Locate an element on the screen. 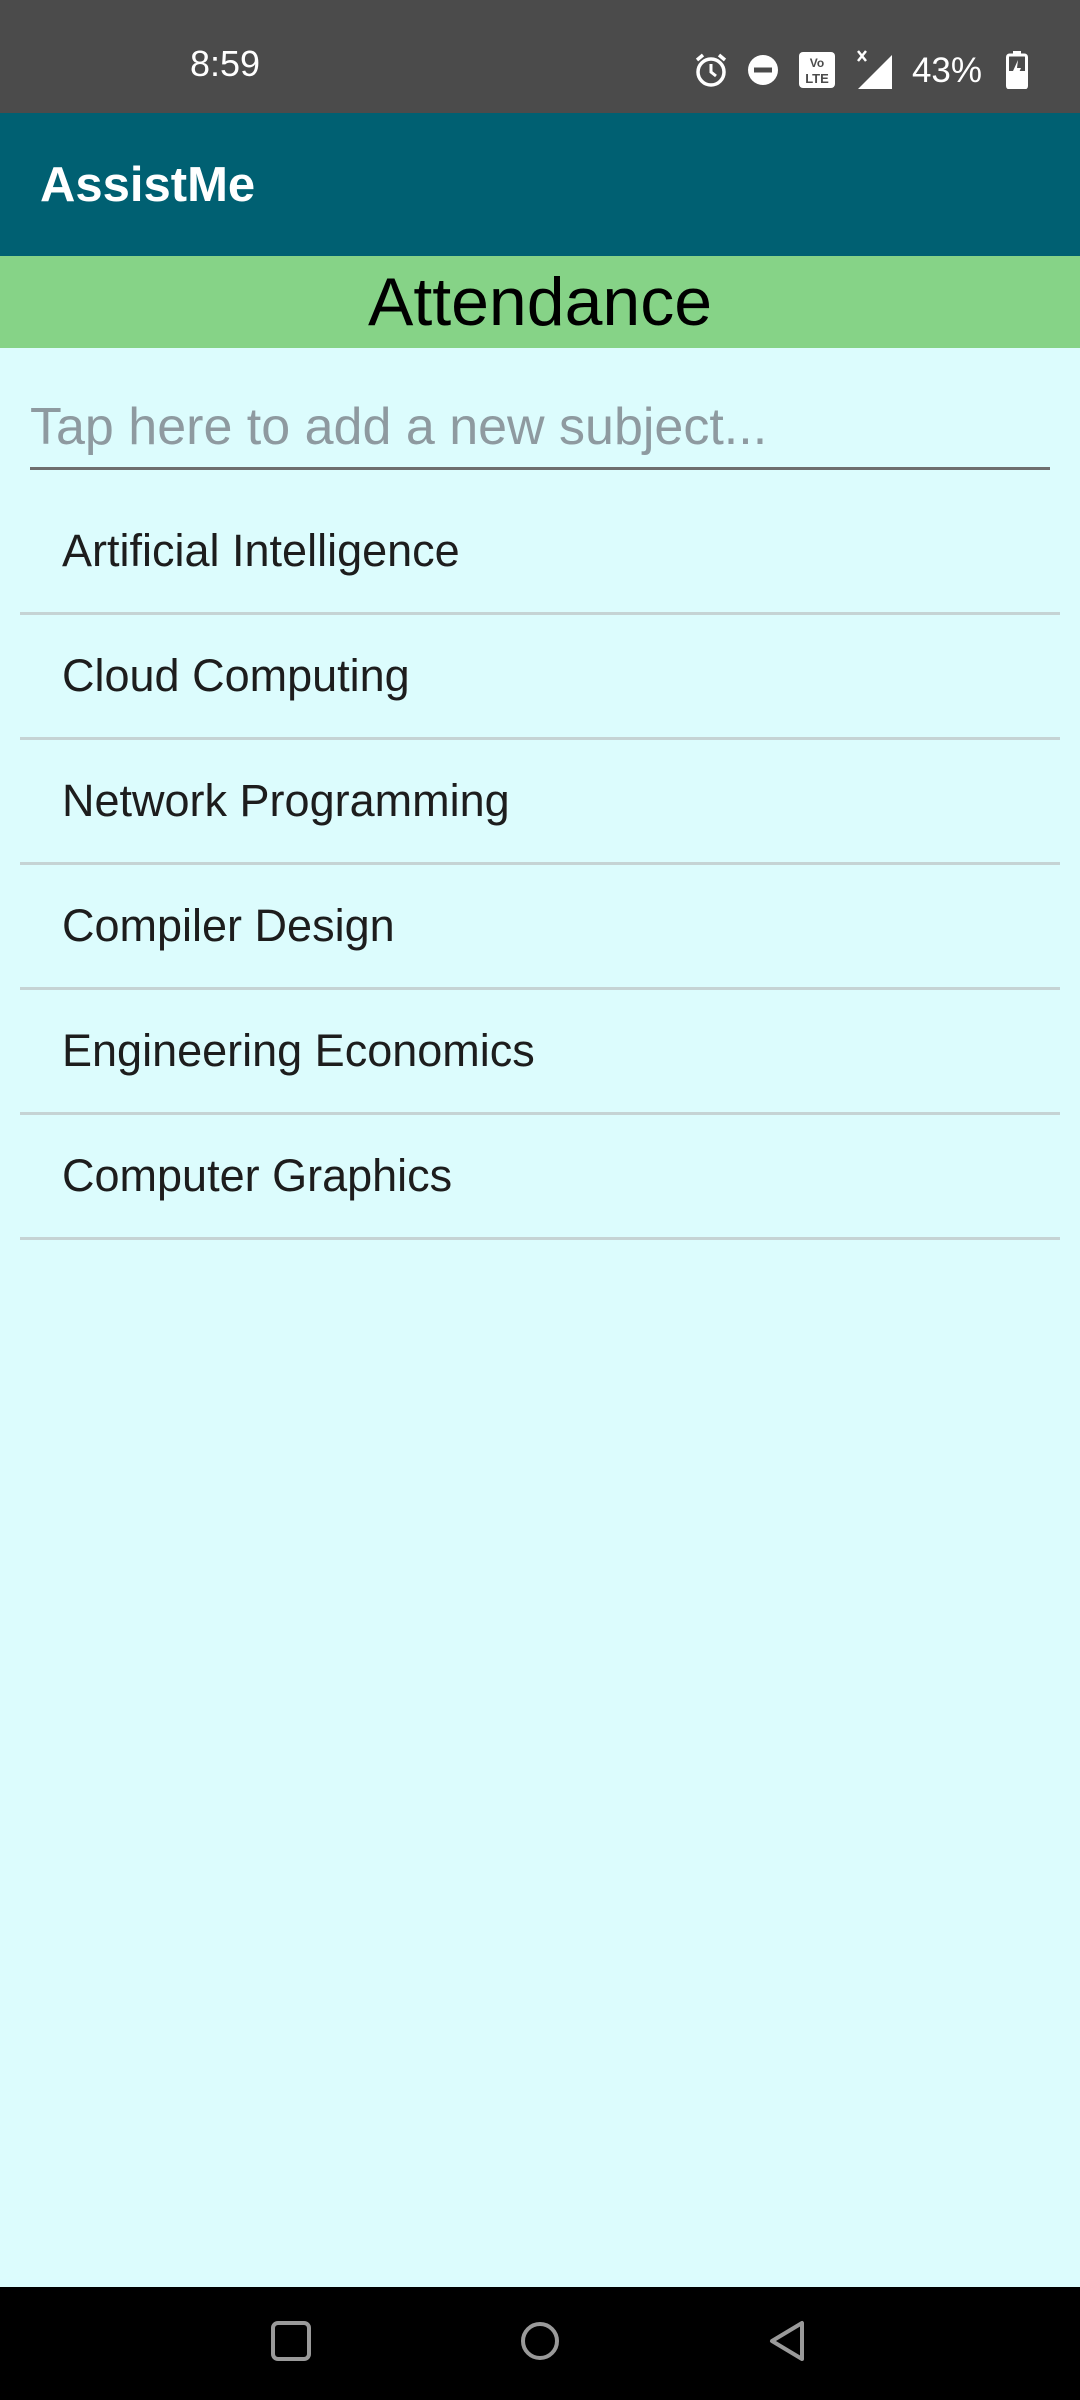 The height and width of the screenshot is (2400, 1080). home-icon is located at coordinates (540, 2343).